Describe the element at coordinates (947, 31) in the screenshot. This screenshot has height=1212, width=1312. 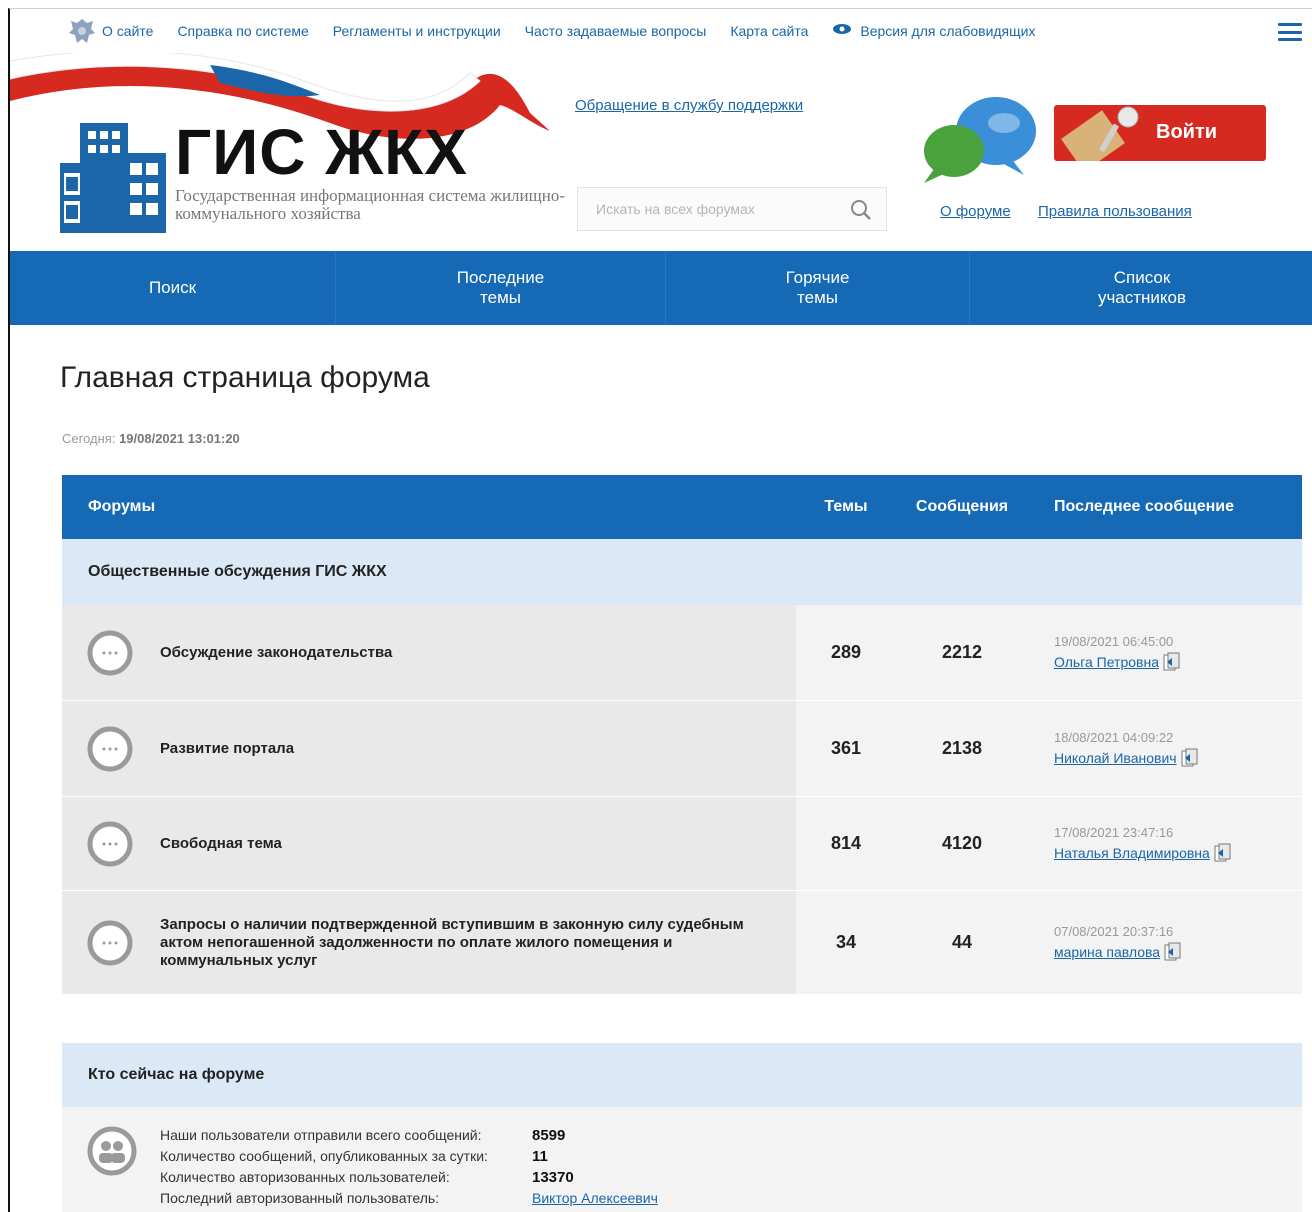
I see `accessibility-link: Версия для слабовидящих` at that location.